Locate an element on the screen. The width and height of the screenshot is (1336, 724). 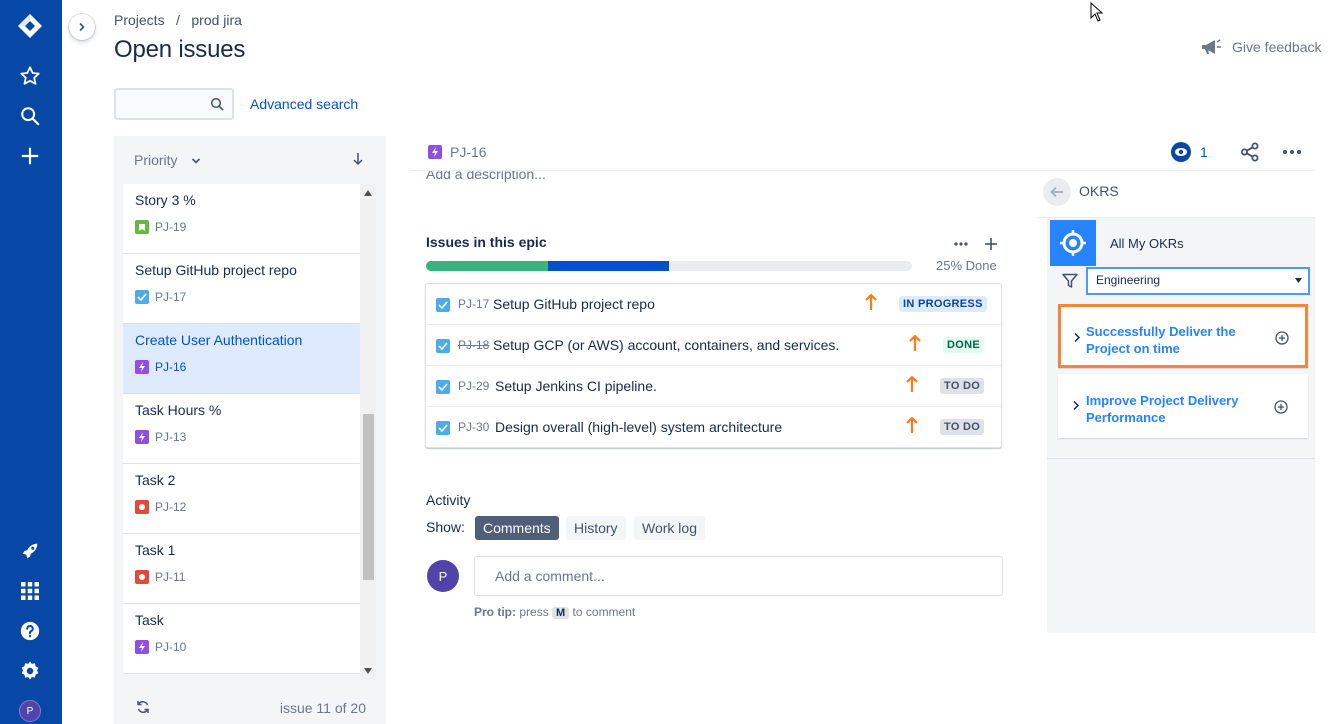
story-icon is located at coordinates (142, 227).